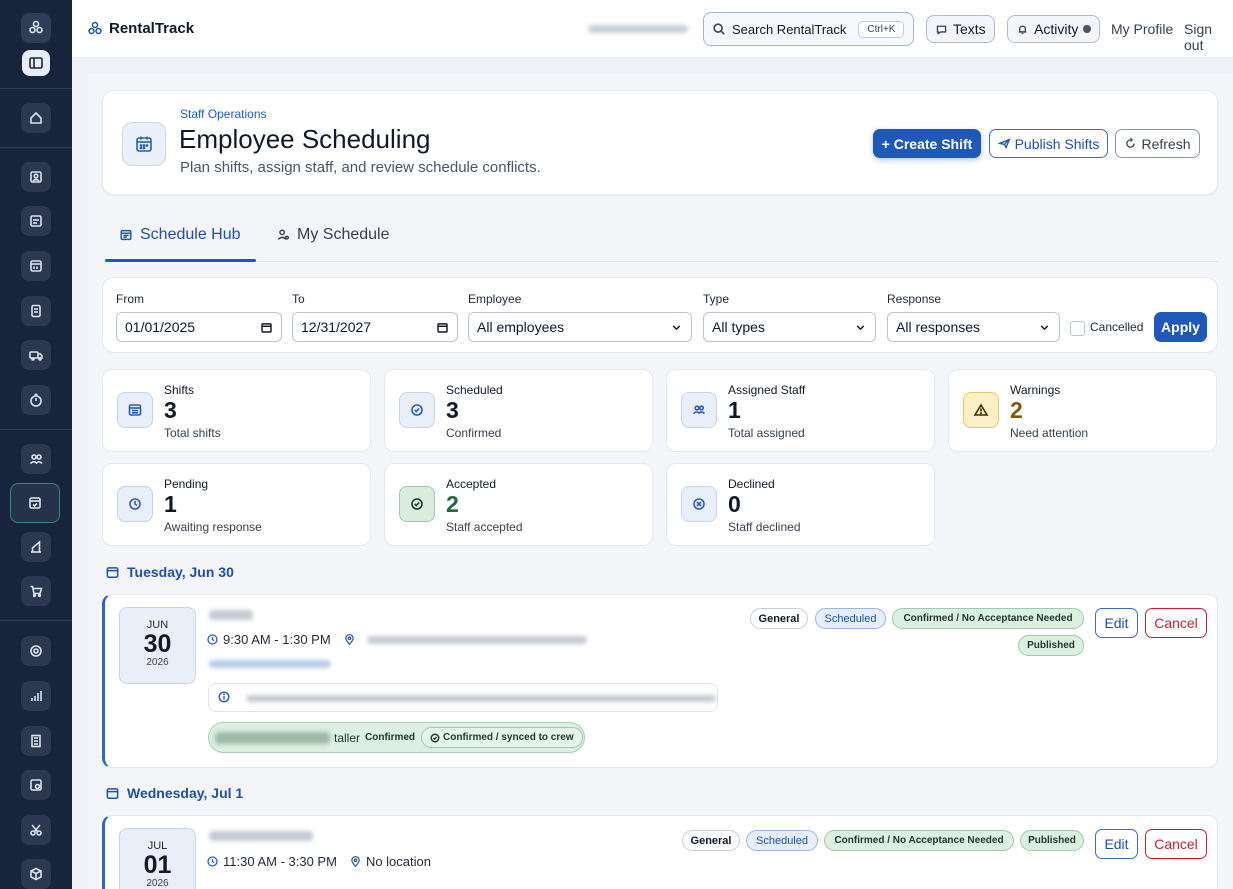  What do you see at coordinates (1142, 29) in the screenshot?
I see `my-profile-link: My Profile` at bounding box center [1142, 29].